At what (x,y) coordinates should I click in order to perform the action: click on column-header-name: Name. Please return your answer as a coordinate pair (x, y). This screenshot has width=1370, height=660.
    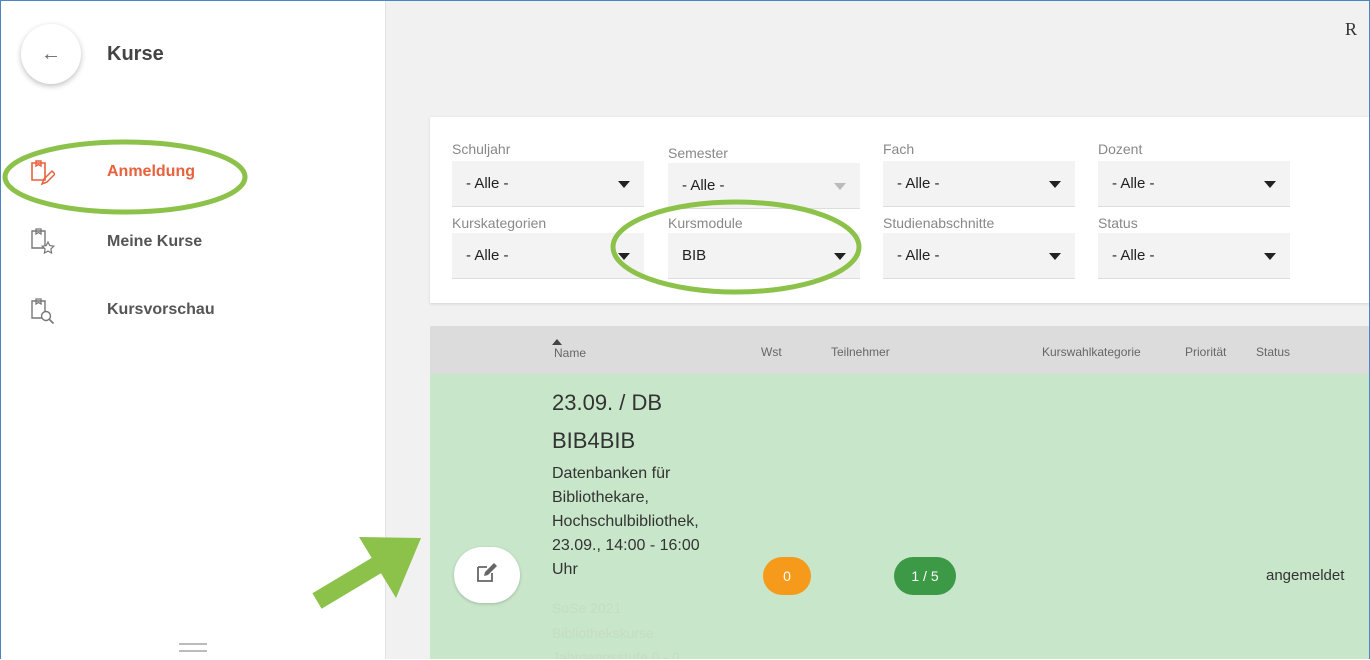
    Looking at the image, I should click on (570, 353).